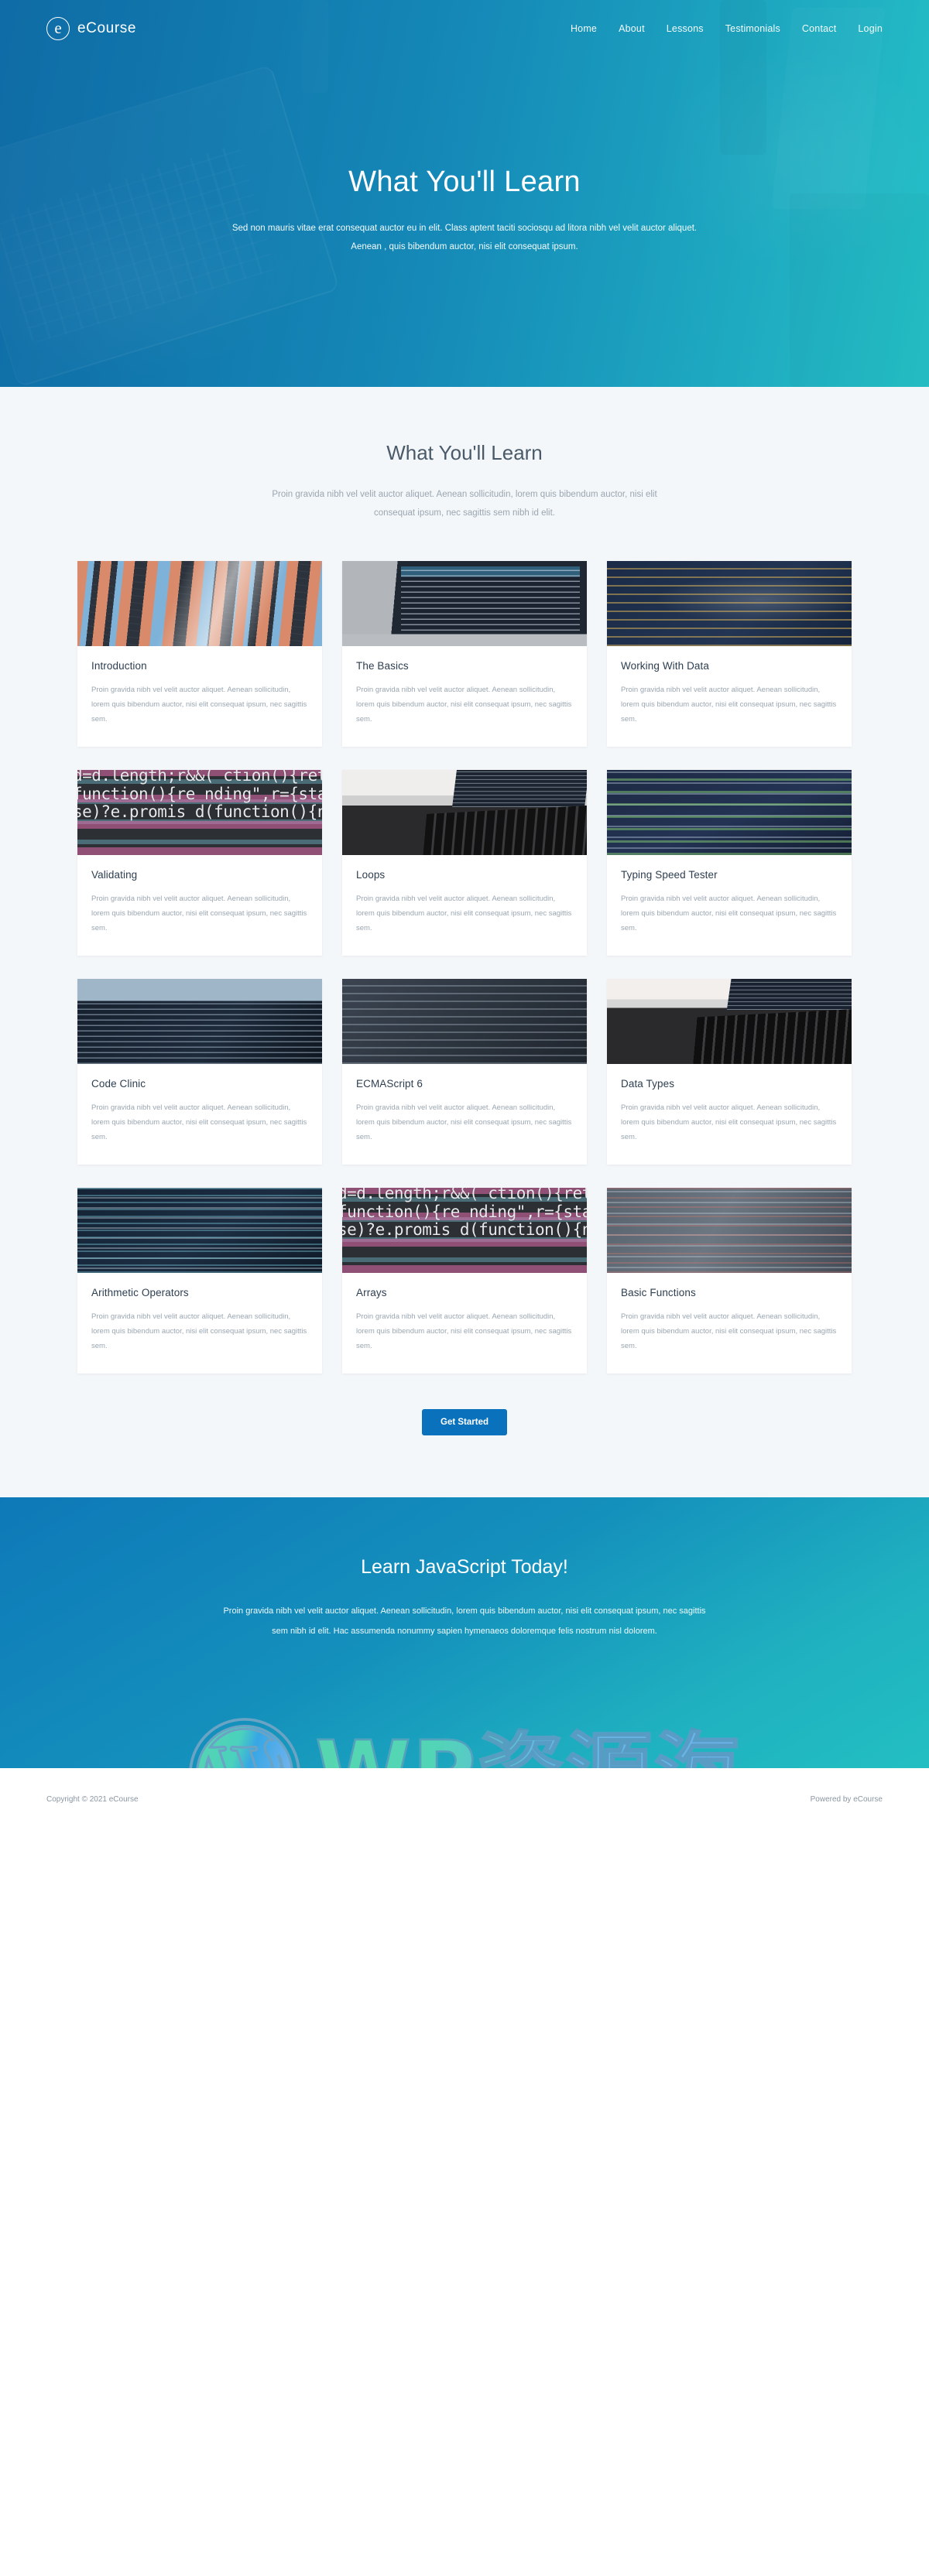  What do you see at coordinates (245, 1743) in the screenshot?
I see `wordpress-logo-icon` at bounding box center [245, 1743].